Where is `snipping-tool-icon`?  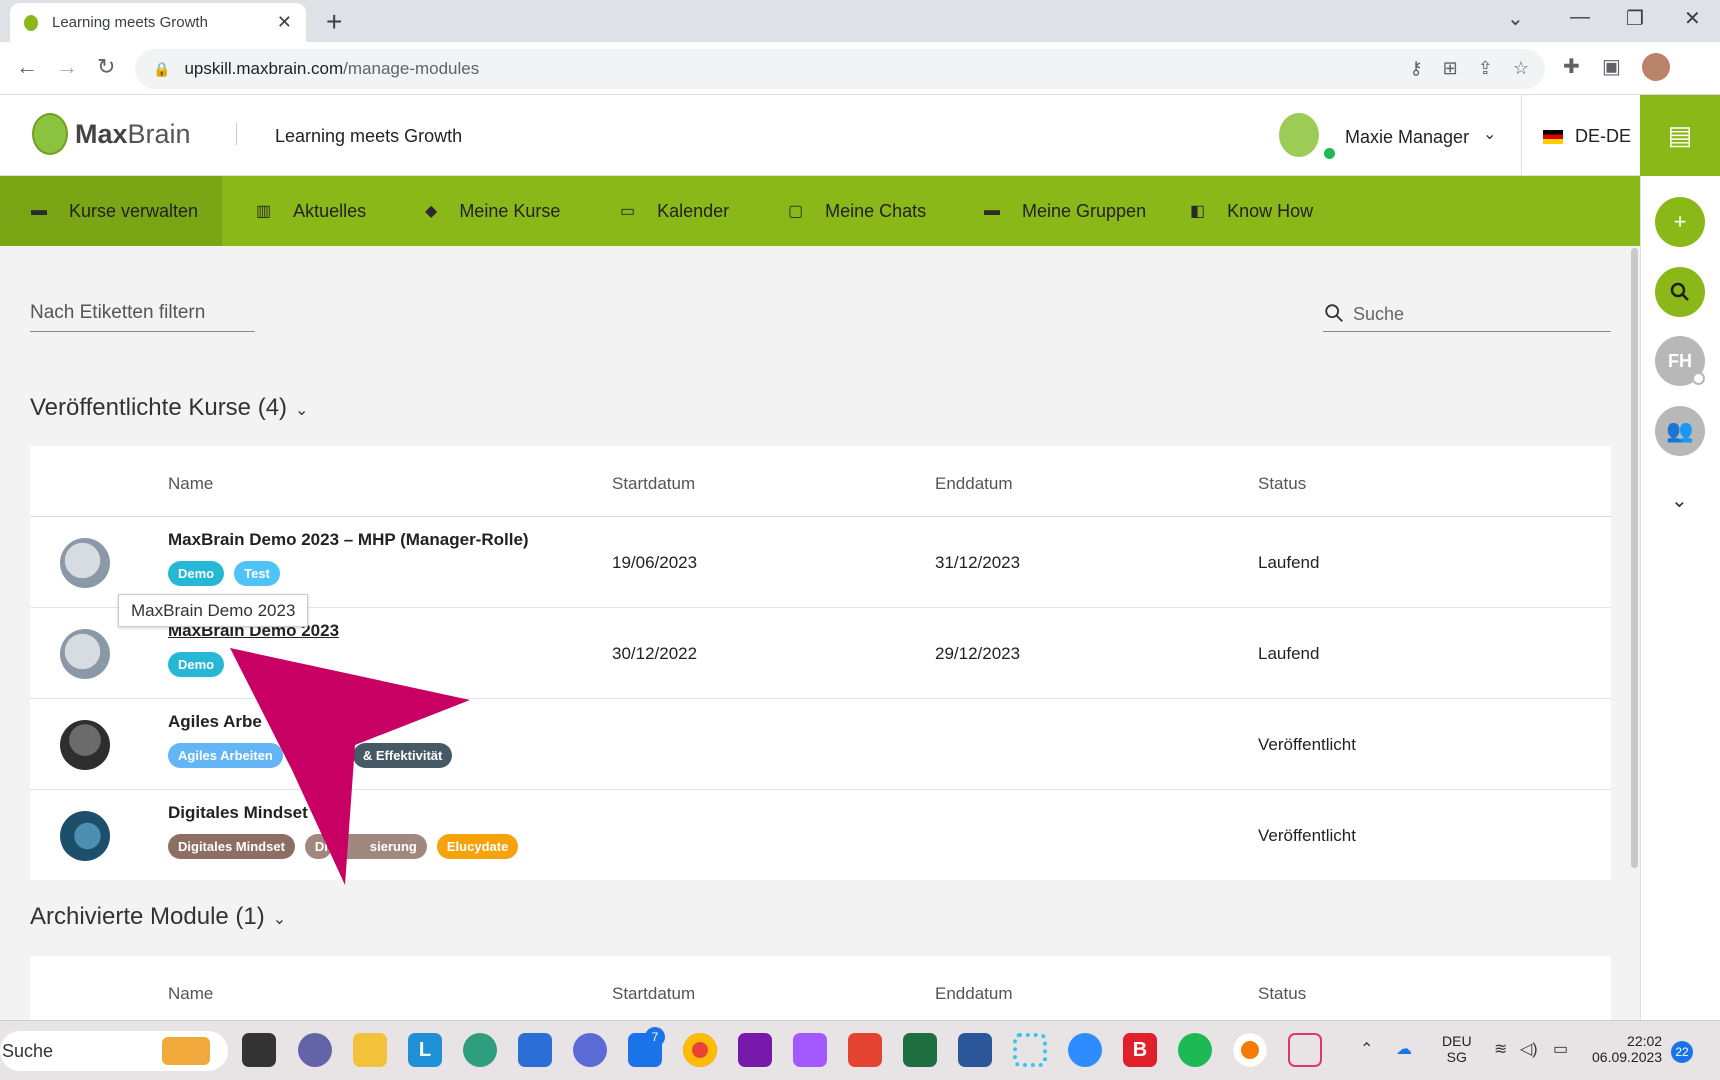 snipping-tool-icon is located at coordinates (1305, 1050).